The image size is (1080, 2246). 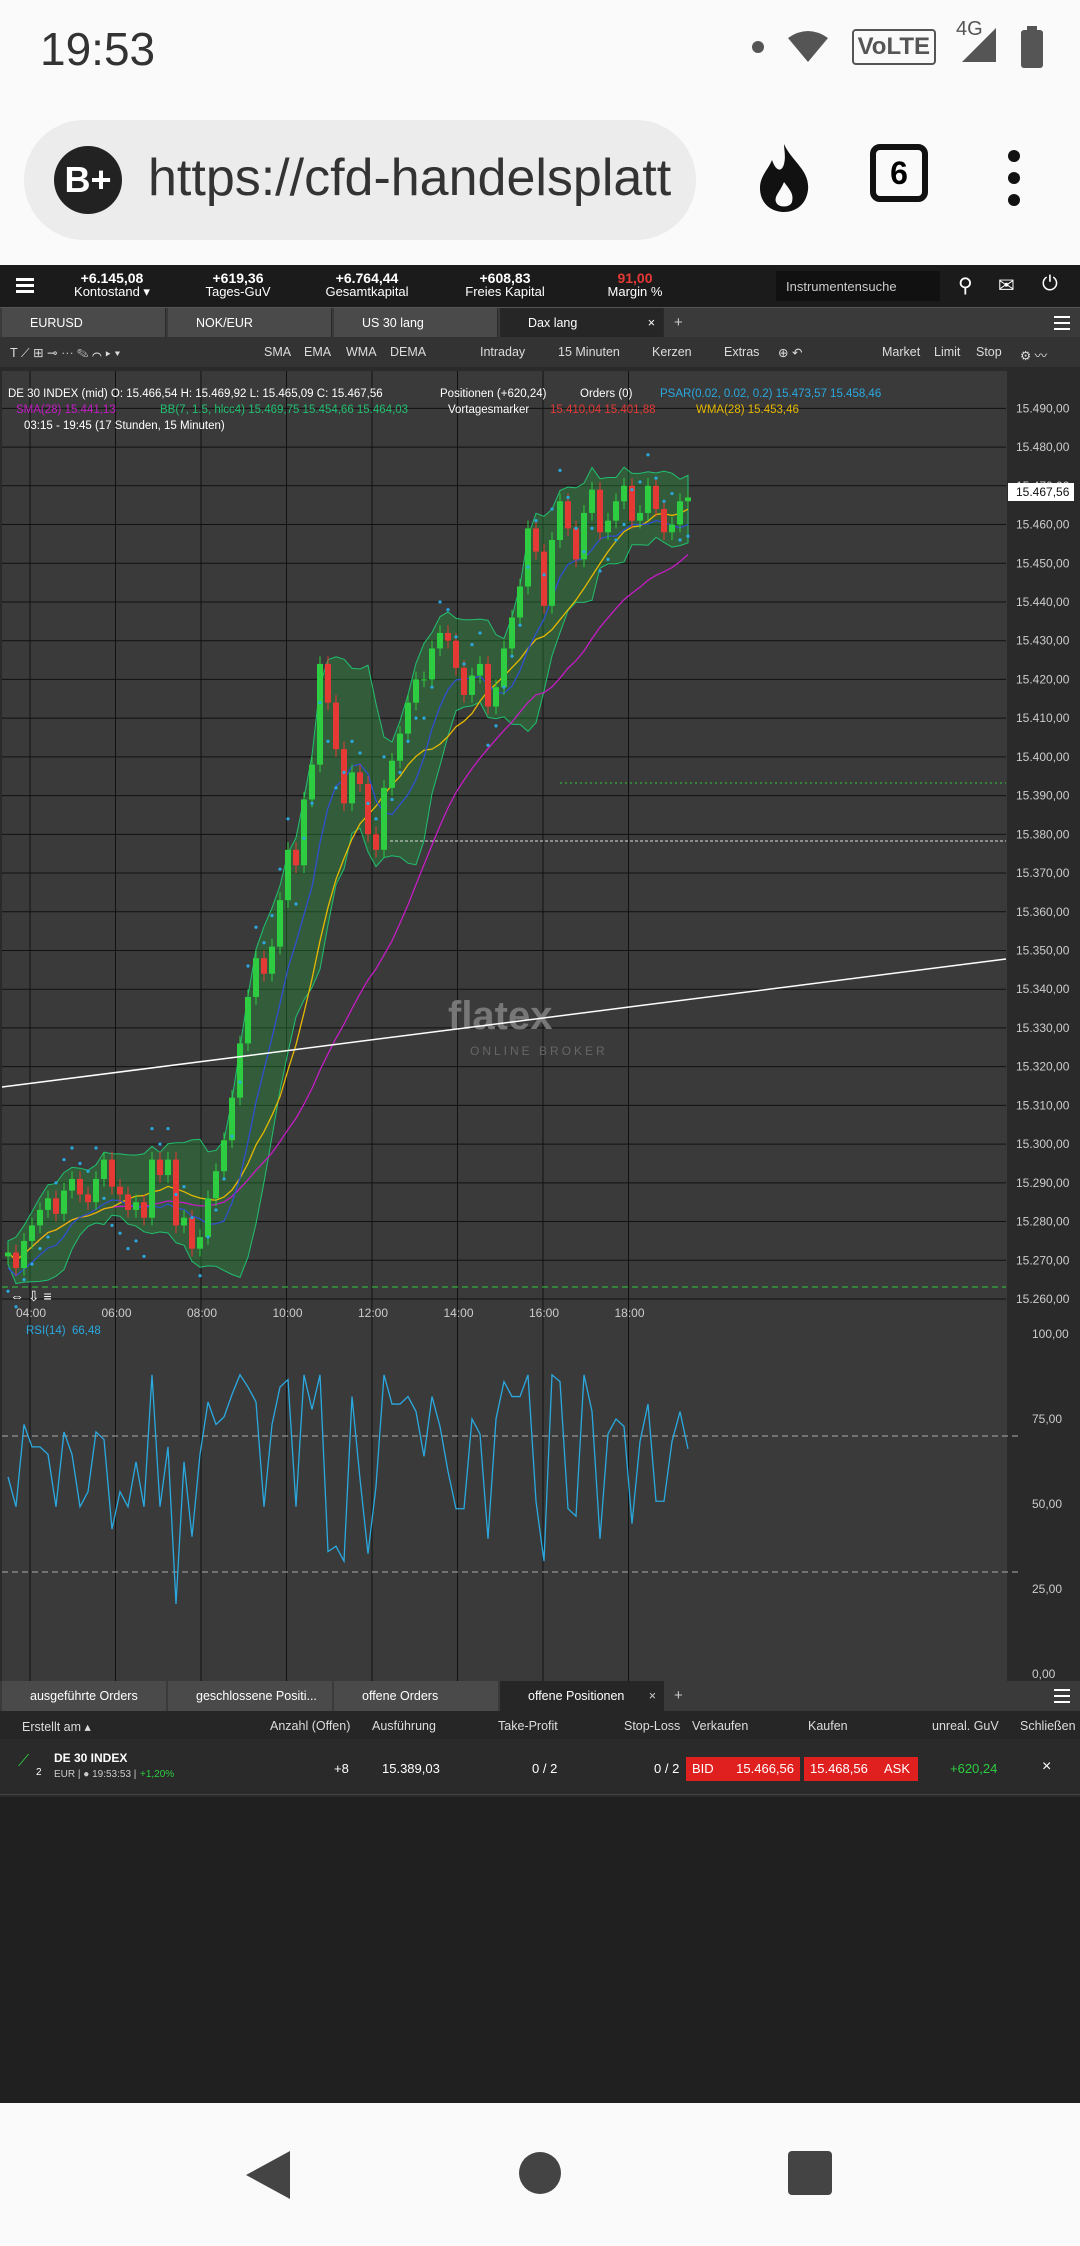 What do you see at coordinates (268, 2175) in the screenshot?
I see `back-icon` at bounding box center [268, 2175].